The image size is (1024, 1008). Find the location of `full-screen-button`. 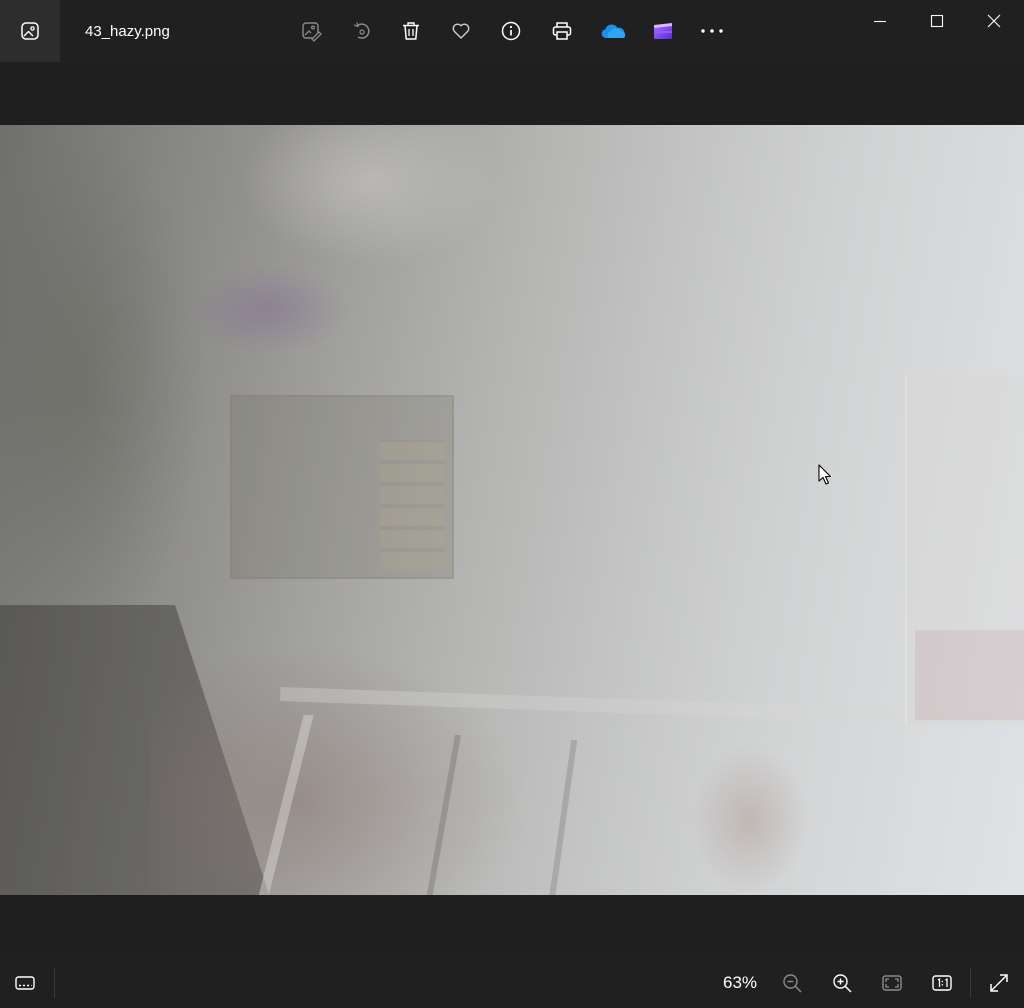

full-screen-button is located at coordinates (999, 983).